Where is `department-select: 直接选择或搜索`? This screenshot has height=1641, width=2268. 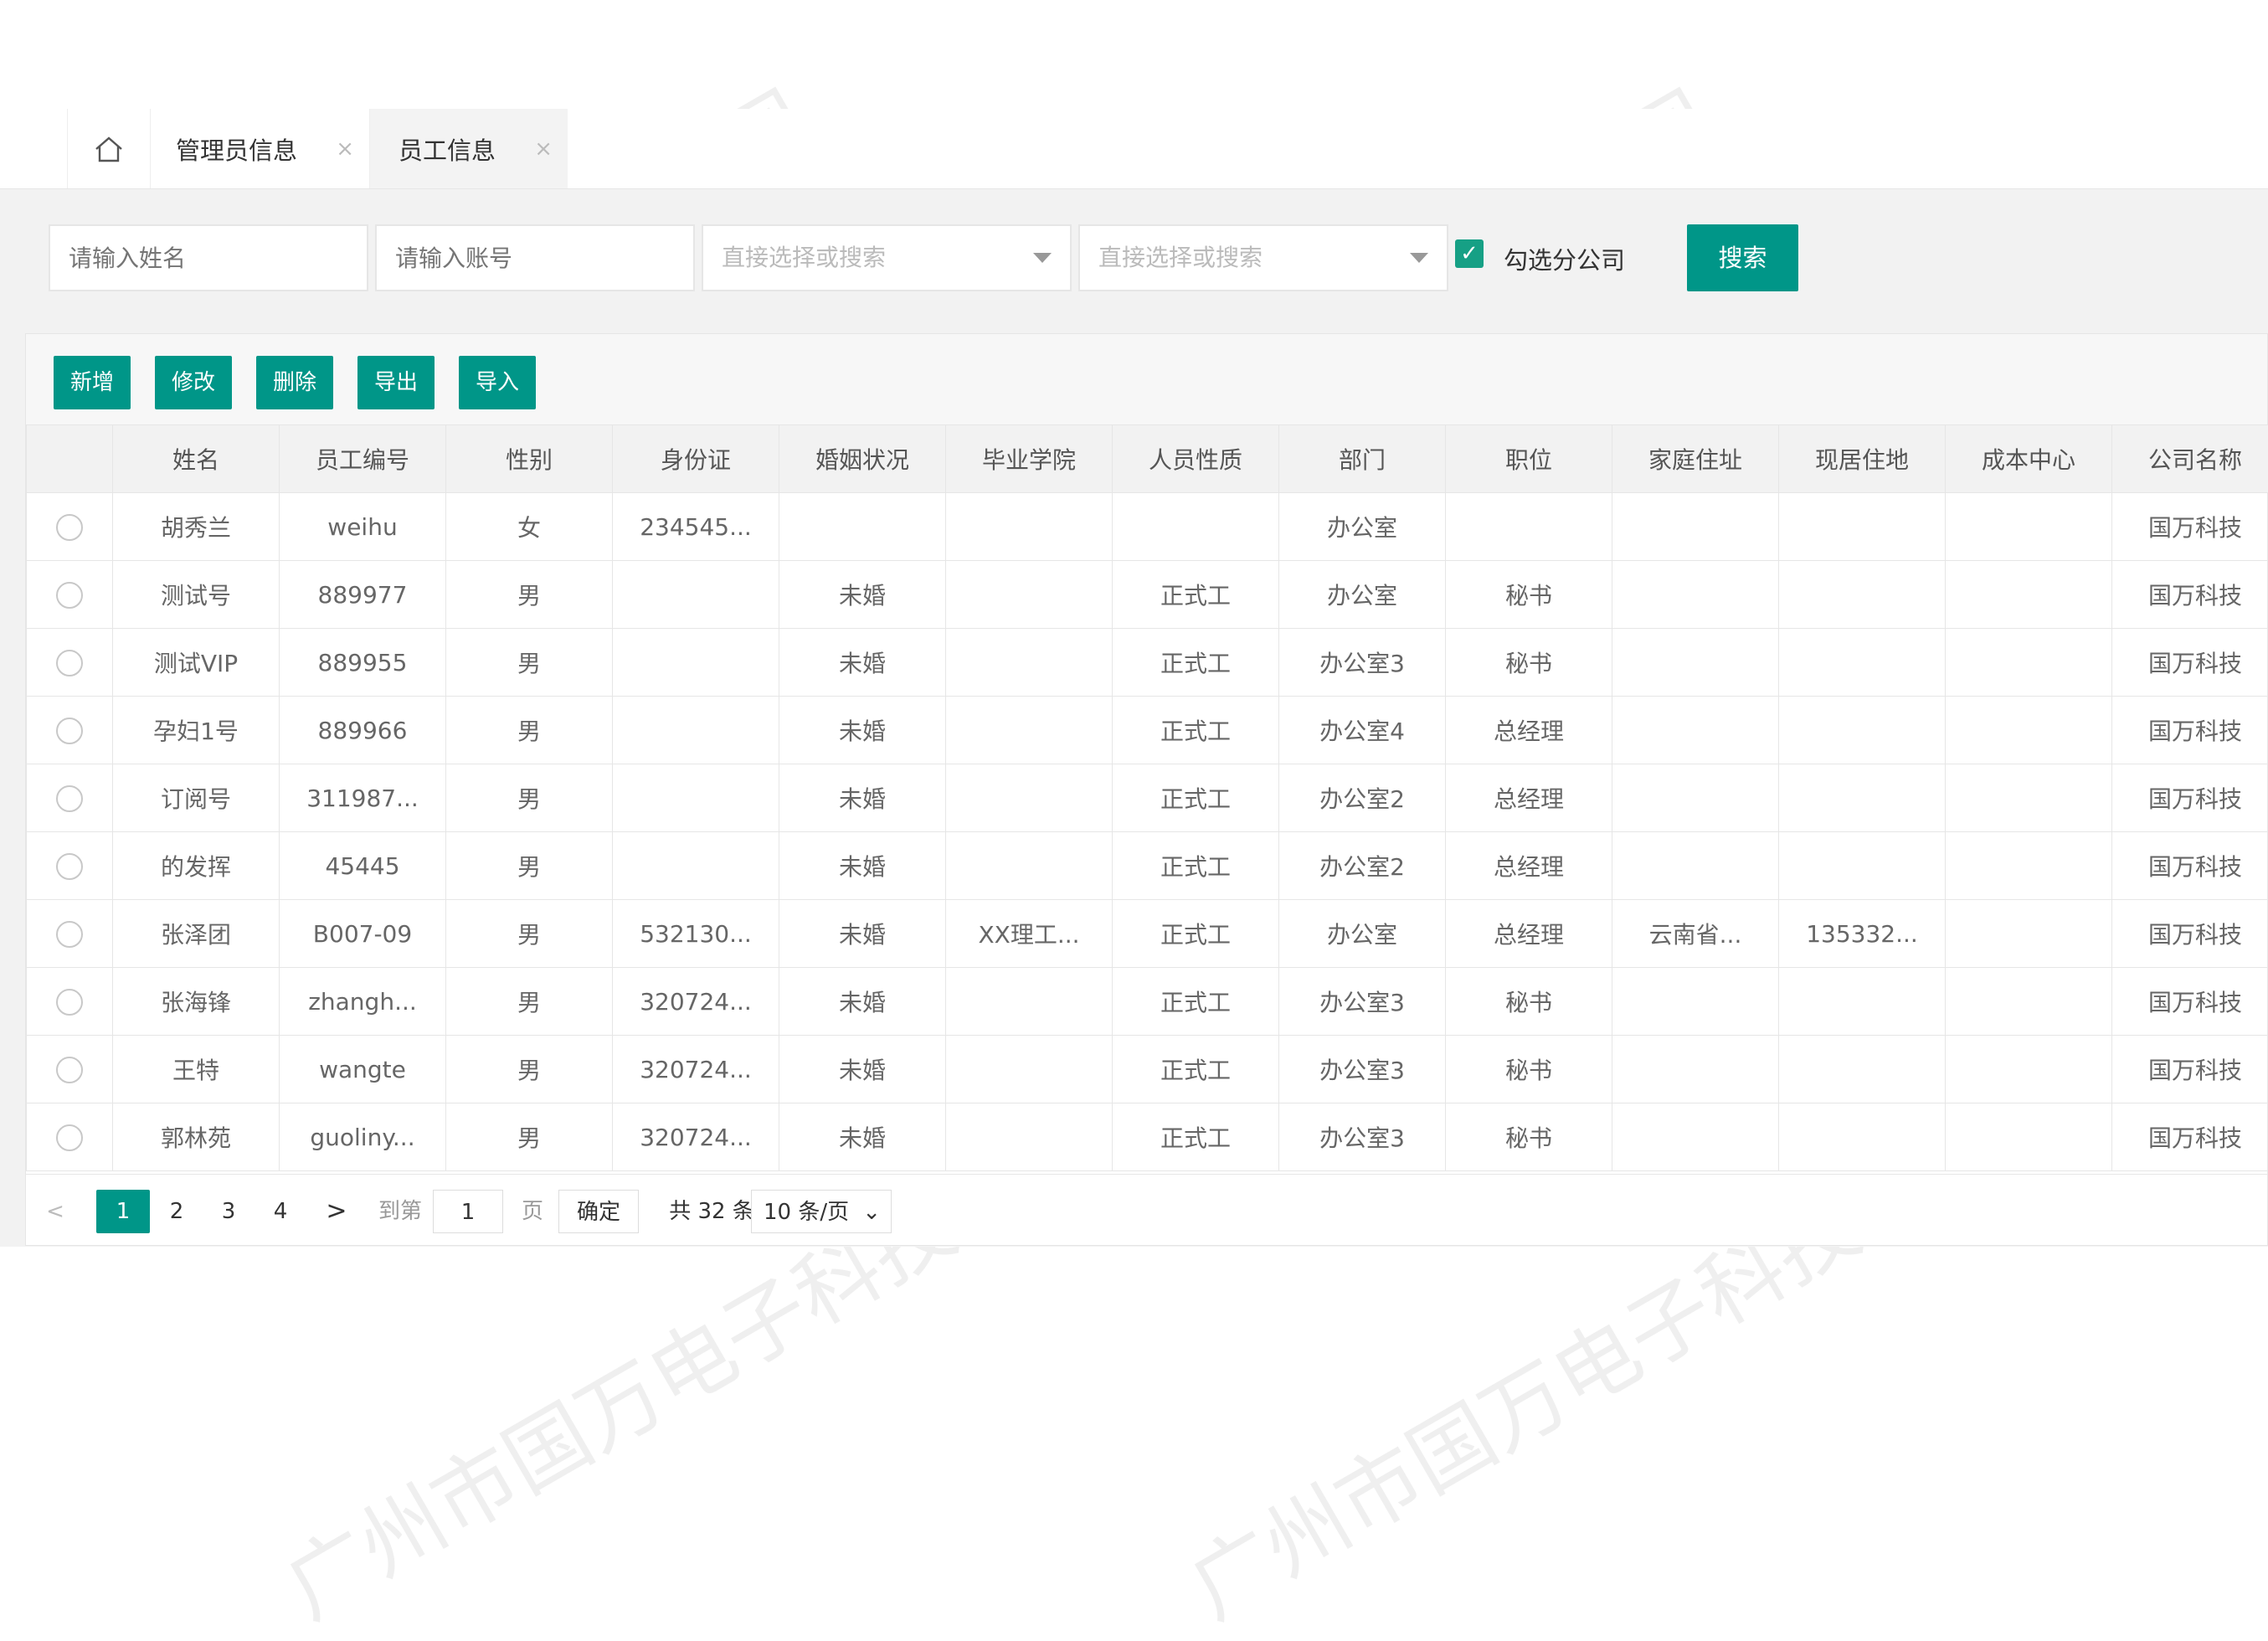 department-select: 直接选择或搜索 is located at coordinates (887, 257).